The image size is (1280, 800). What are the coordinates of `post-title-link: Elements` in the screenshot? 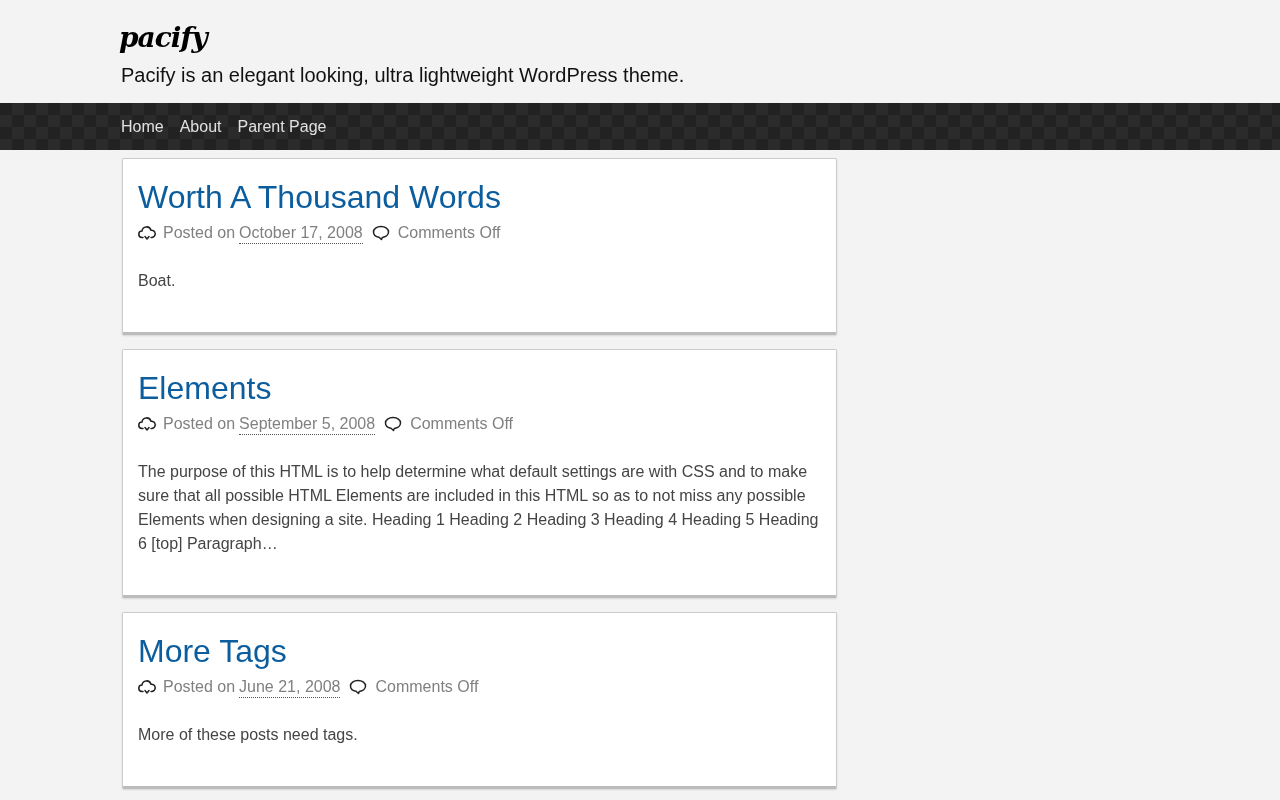 It's located at (205, 388).